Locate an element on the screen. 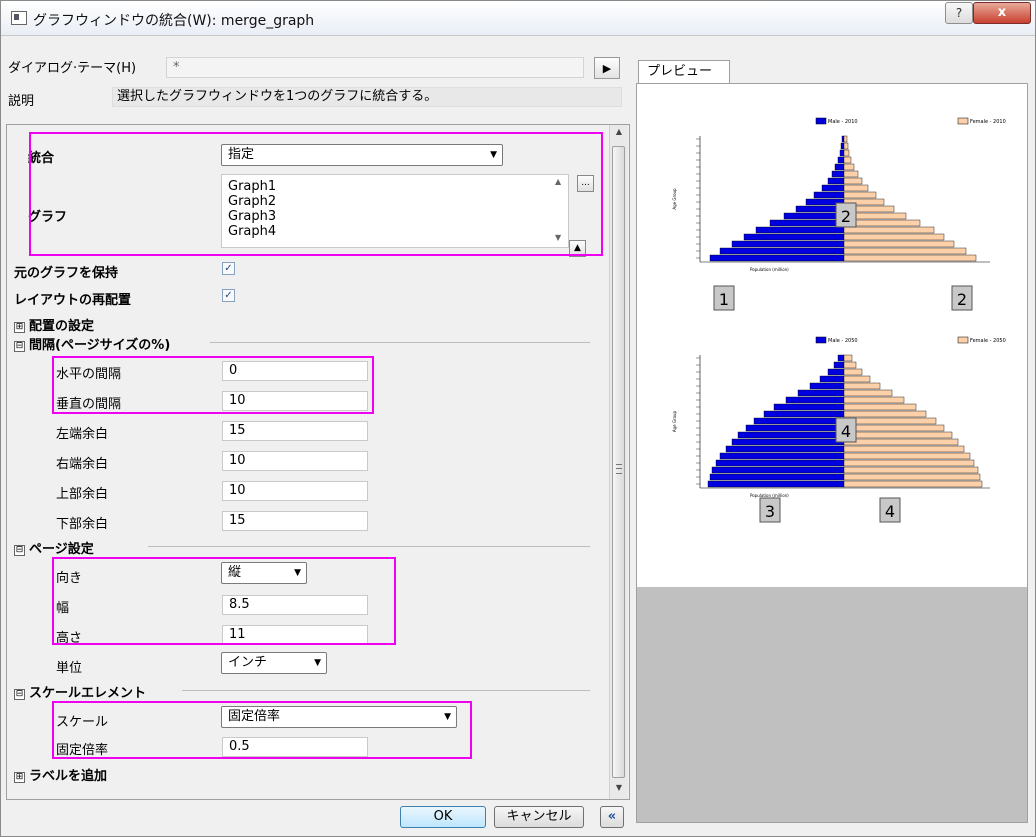  bottom-margin-input: 15 is located at coordinates (295, 521).